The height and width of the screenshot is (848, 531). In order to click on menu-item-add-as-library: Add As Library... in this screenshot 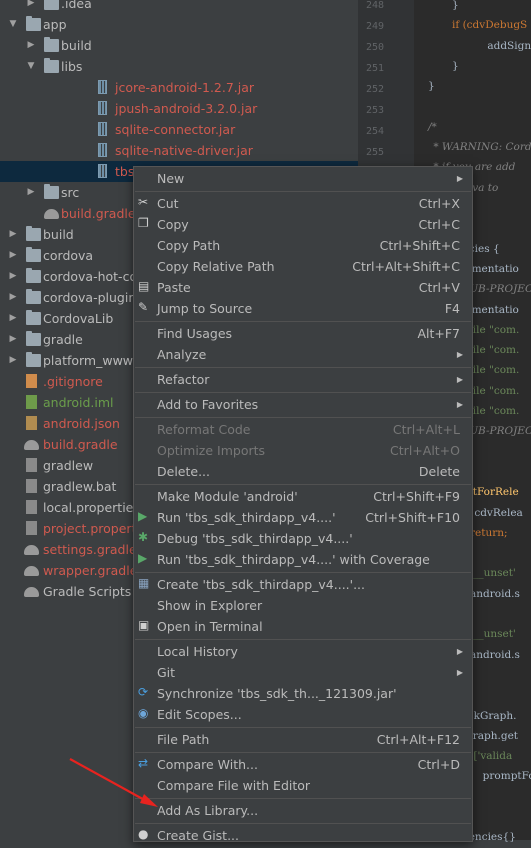, I will do `click(303, 810)`.